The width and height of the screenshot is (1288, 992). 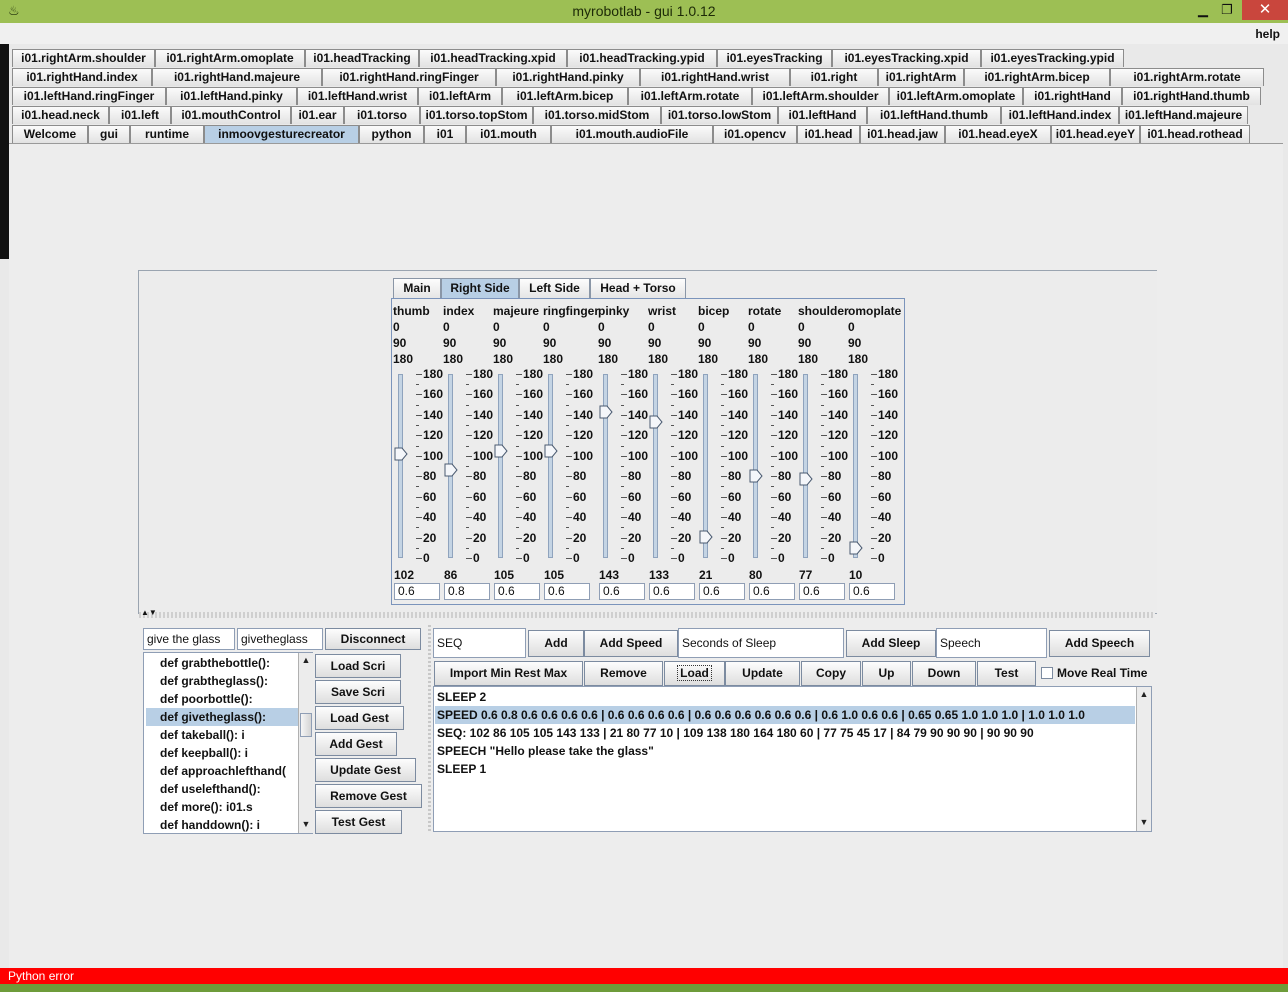 I want to click on tab-i01-rightarm: i01.rightArm, so click(x=921, y=77).